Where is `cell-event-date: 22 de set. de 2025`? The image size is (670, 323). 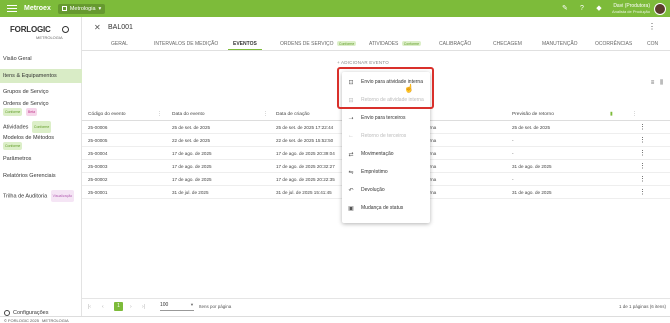
cell-event-date: 22 de set. de 2025 is located at coordinates (191, 140).